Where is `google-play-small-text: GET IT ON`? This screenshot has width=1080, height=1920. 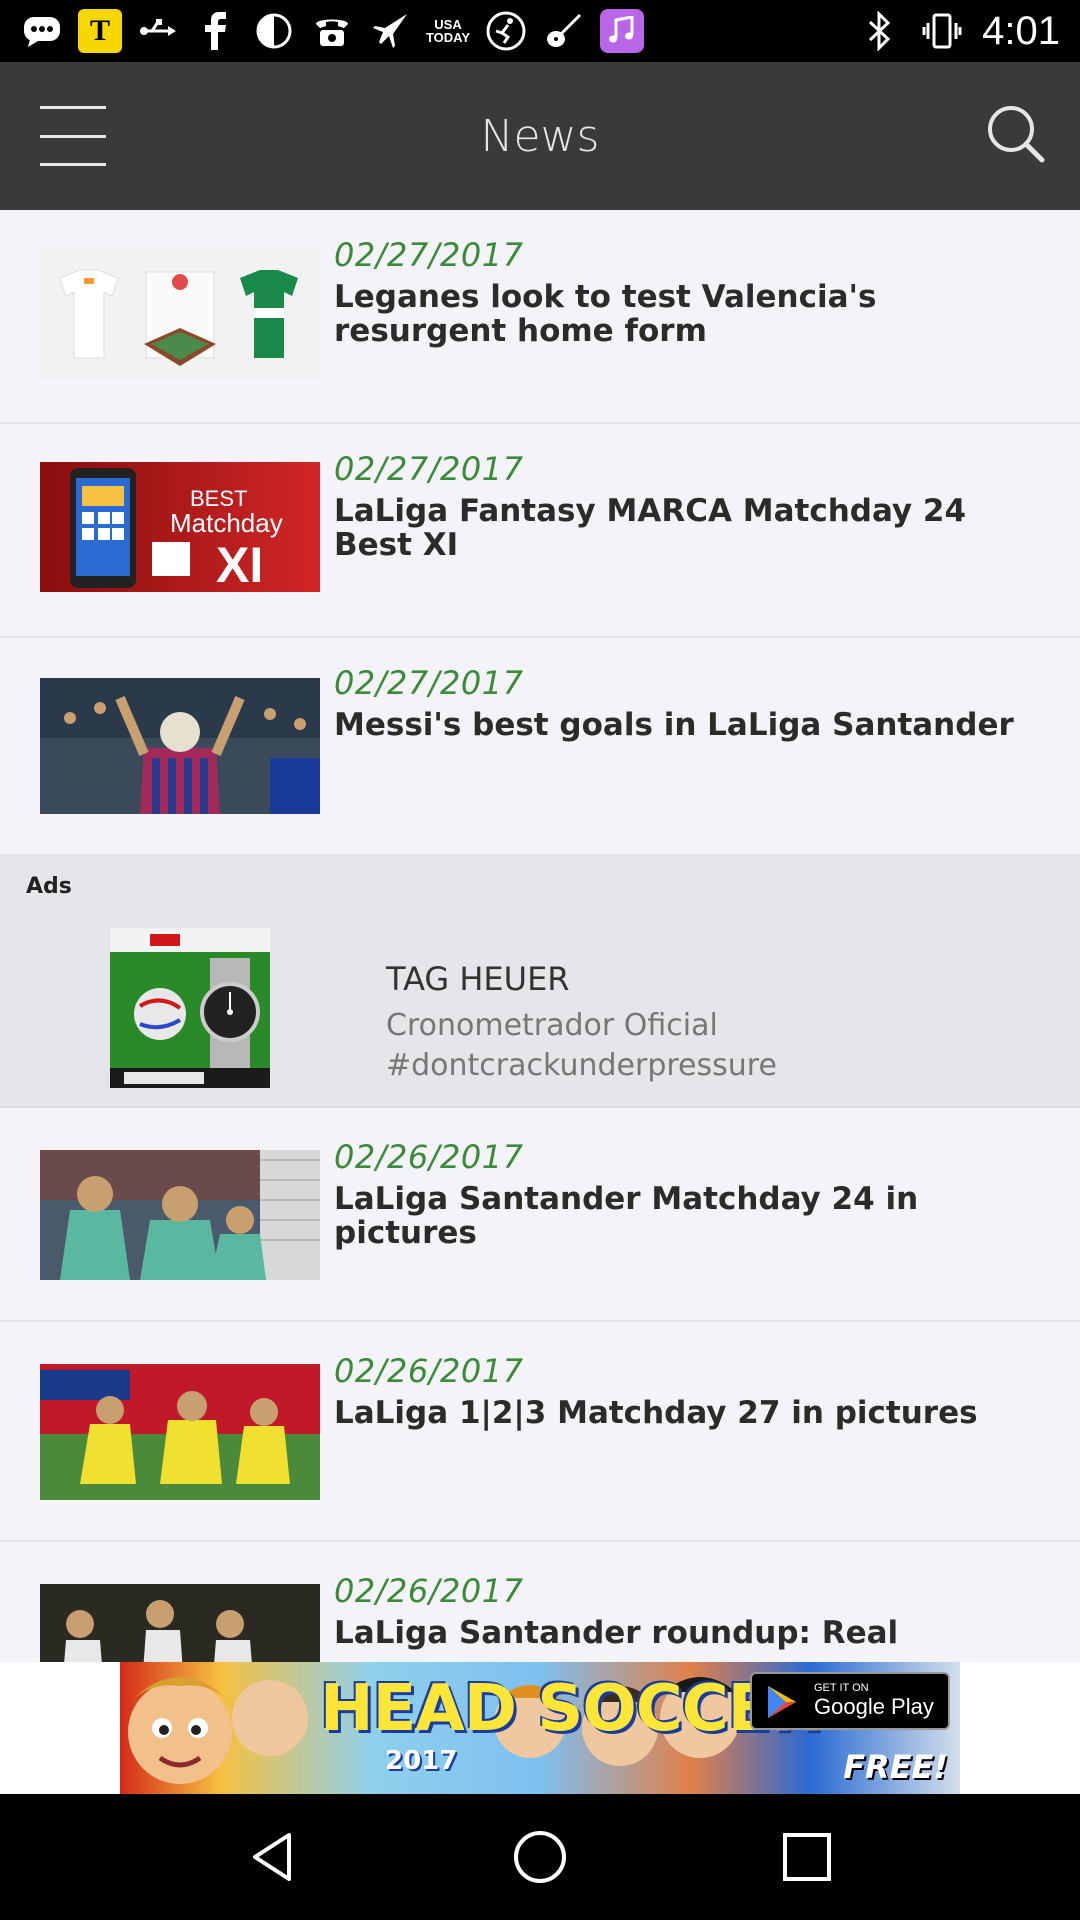 google-play-small-text: GET IT ON is located at coordinates (841, 1688).